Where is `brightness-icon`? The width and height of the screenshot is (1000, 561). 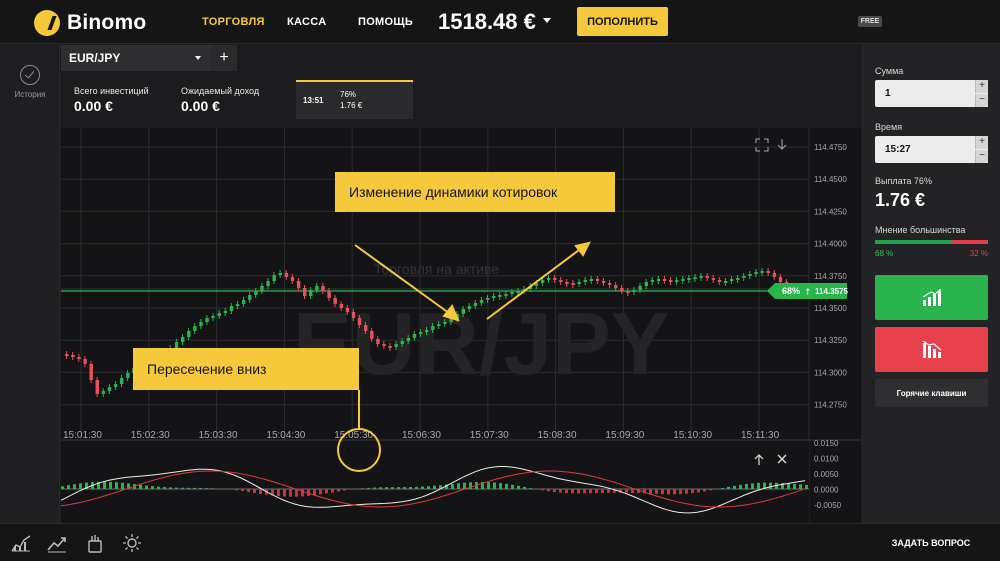
brightness-icon is located at coordinates (132, 543).